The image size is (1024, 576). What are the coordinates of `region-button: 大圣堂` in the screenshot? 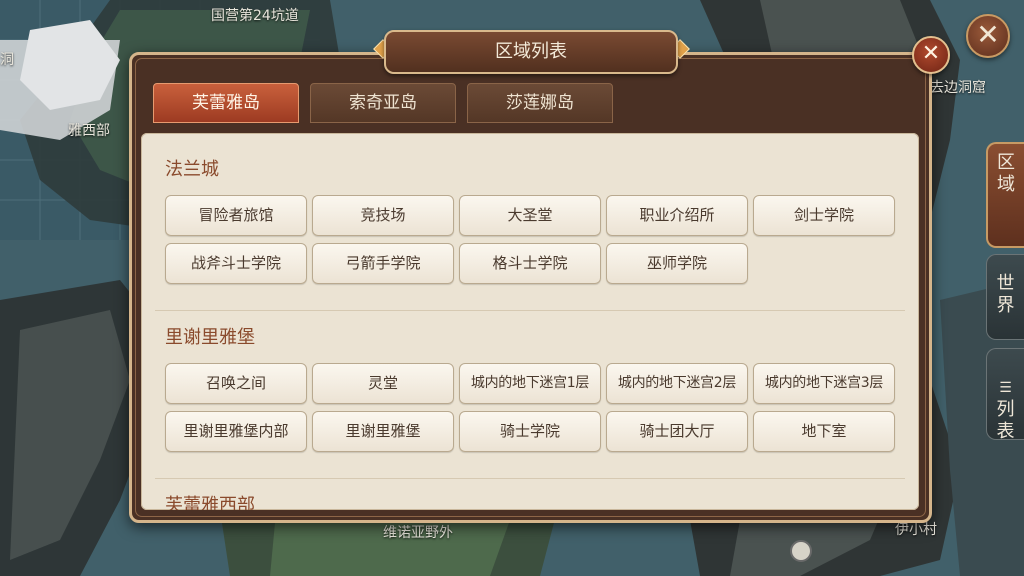 It's located at (530, 215).